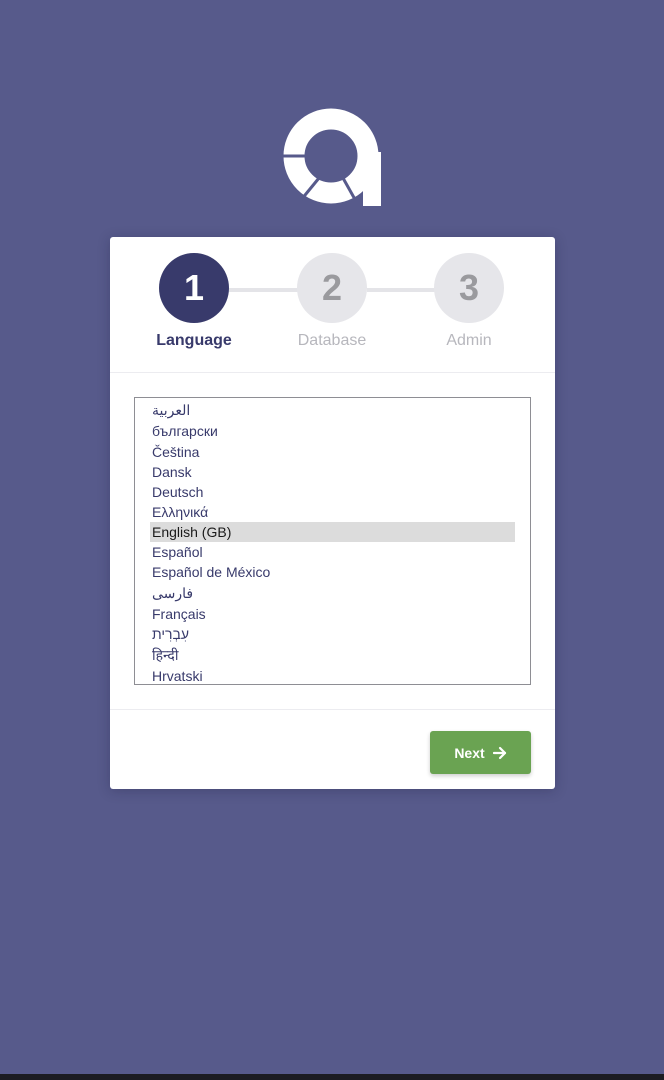 The image size is (664, 1080). I want to click on step-database: 2 Database, so click(332, 301).